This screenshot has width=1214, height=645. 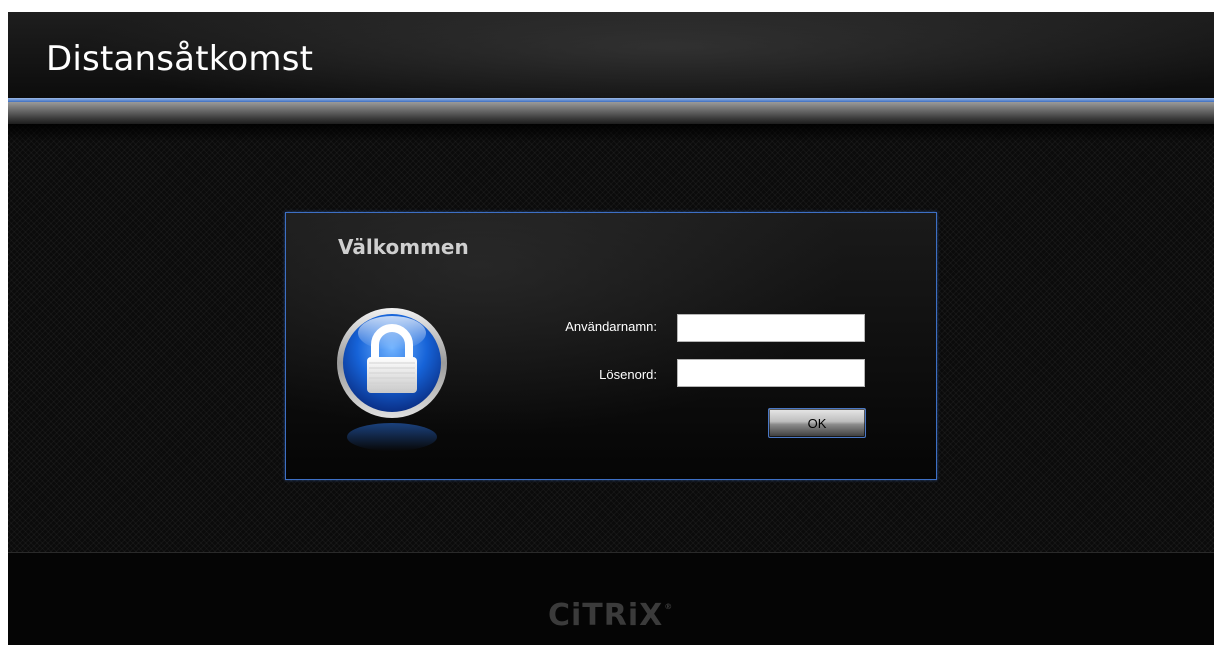 I want to click on app-title: Distansåtkomst, so click(x=180, y=59).